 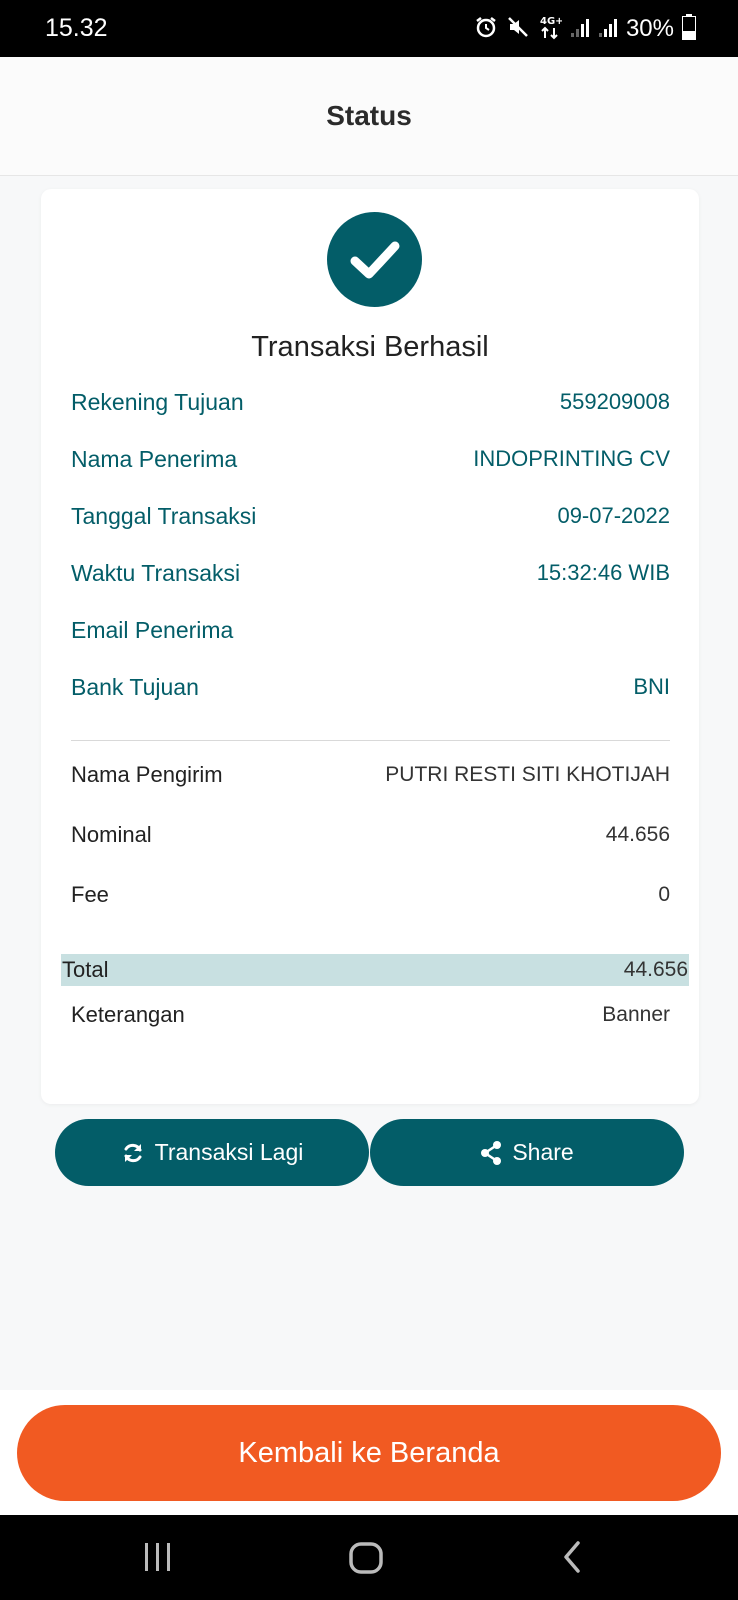 What do you see at coordinates (655, 969) in the screenshot?
I see `total-value: 44.656` at bounding box center [655, 969].